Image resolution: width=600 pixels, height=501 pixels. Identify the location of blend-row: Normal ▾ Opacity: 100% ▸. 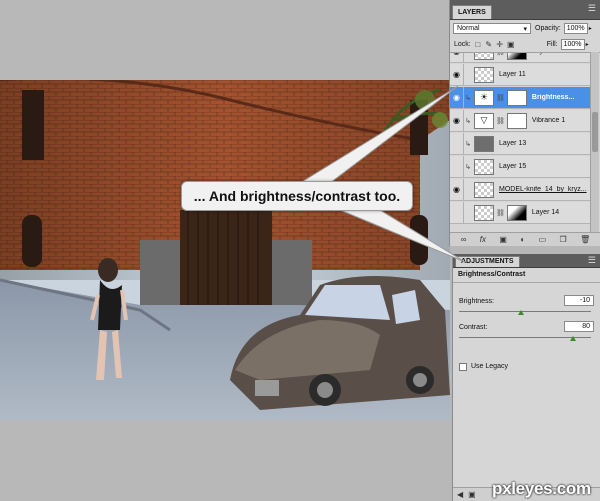
(525, 28).